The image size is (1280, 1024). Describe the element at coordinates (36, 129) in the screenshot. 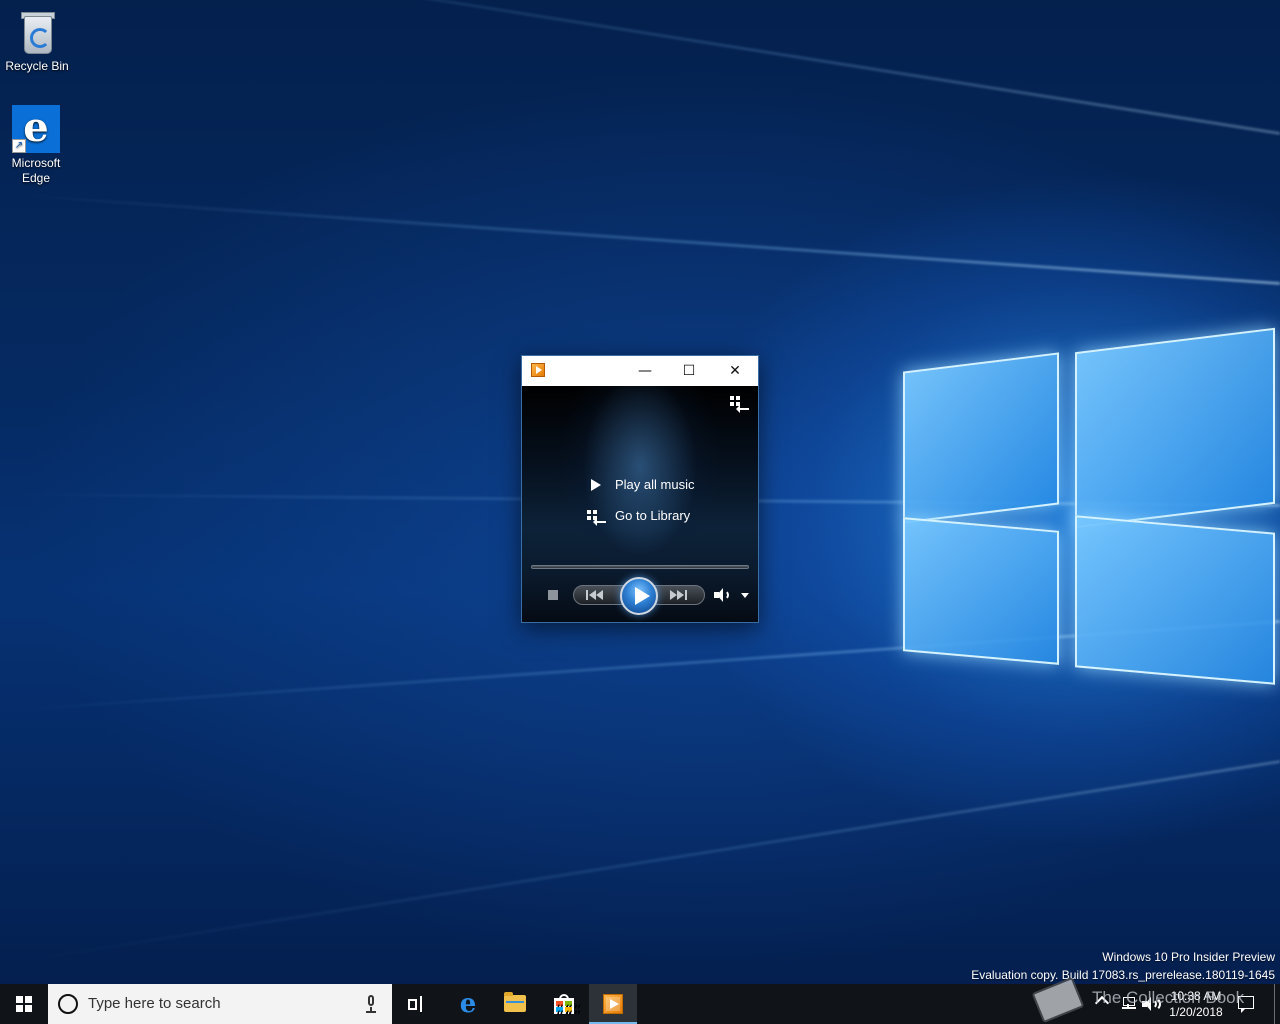

I see `edge-icon: e ↗` at that location.